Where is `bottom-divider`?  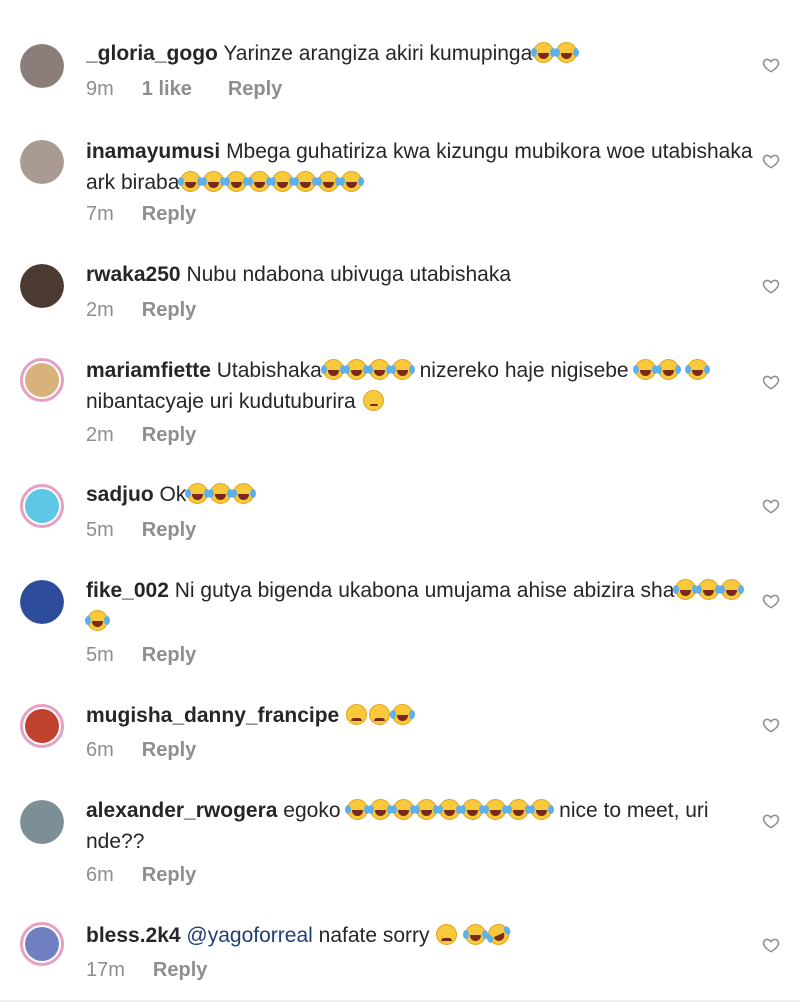
bottom-divider is located at coordinates (400, 1001).